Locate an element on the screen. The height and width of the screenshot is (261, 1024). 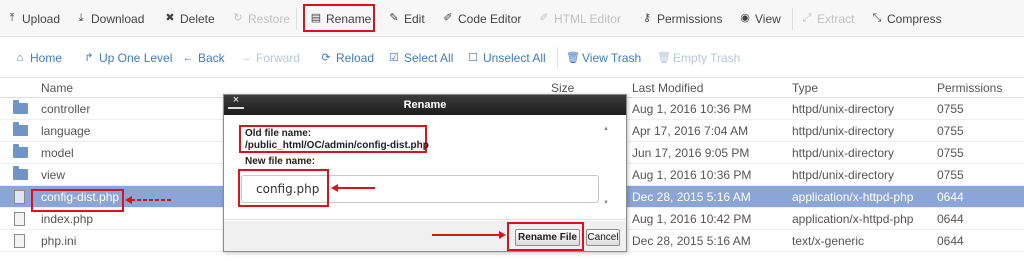
navbar-divider is located at coordinates (557, 58).